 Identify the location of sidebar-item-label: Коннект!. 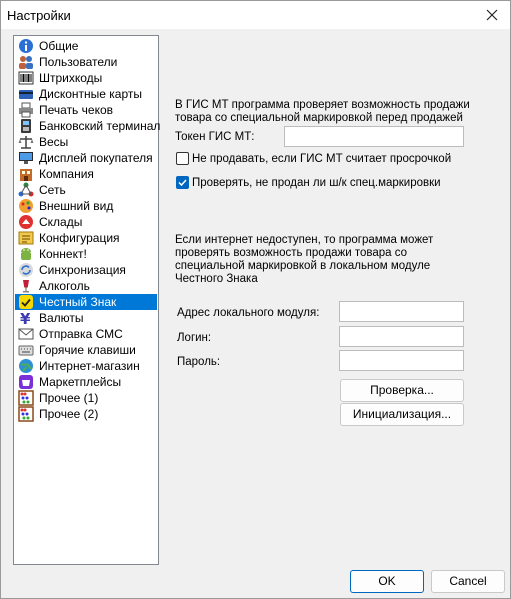
(63, 254).